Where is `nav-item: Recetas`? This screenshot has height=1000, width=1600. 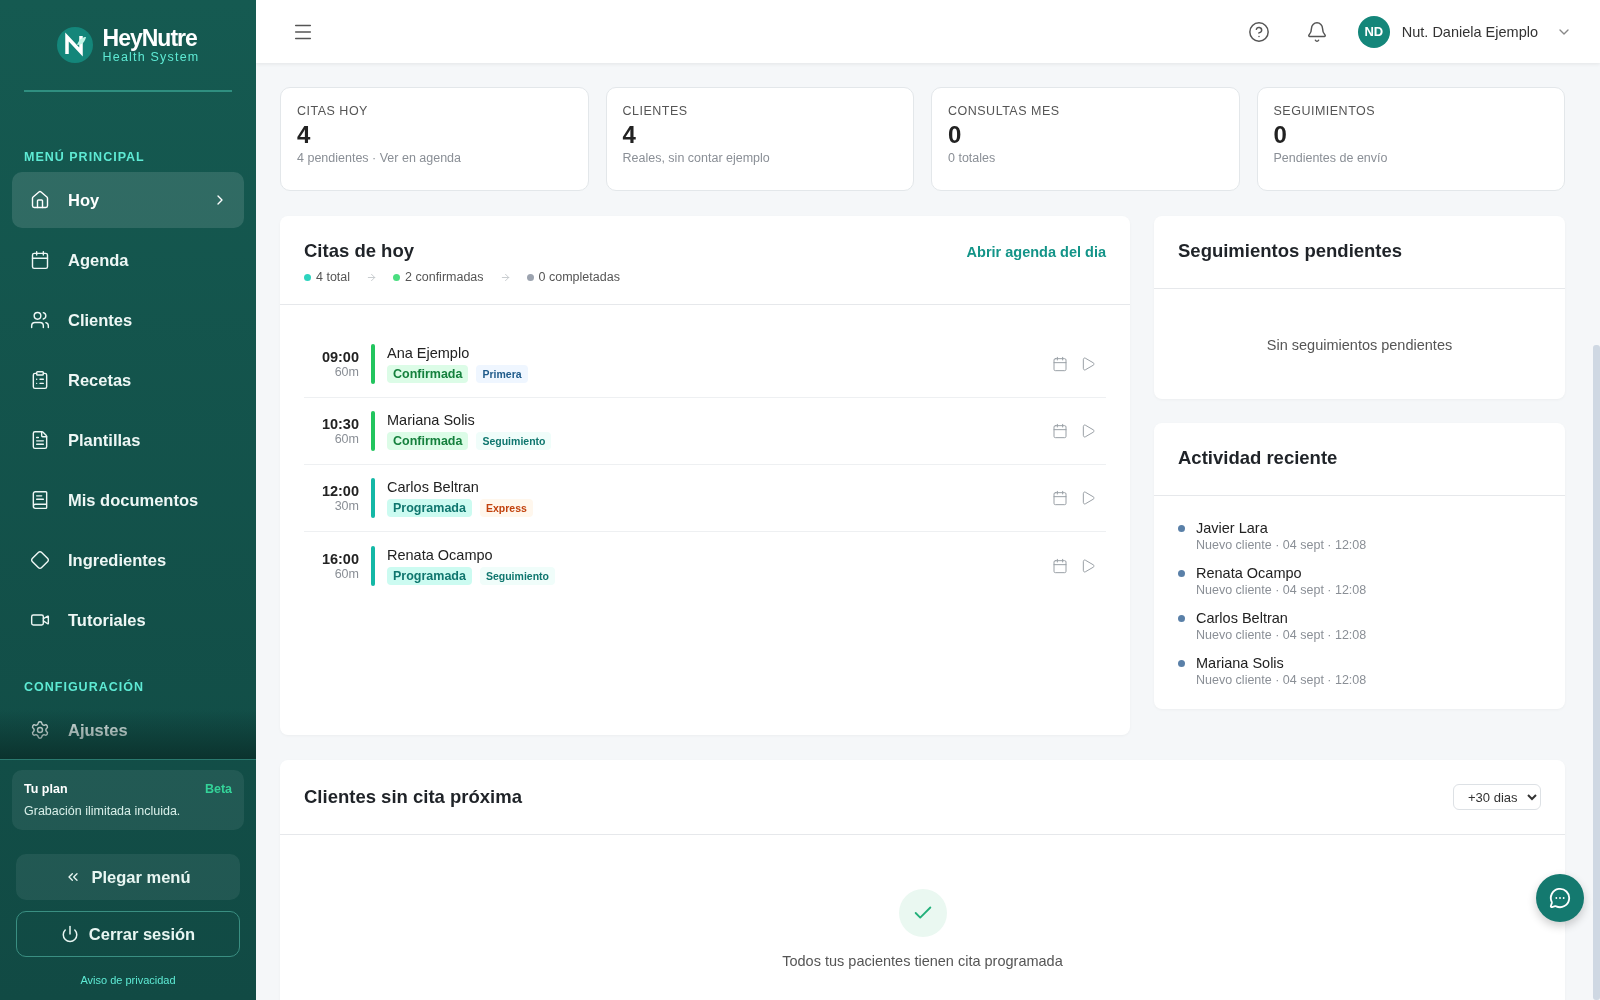
nav-item: Recetas is located at coordinates (128, 380).